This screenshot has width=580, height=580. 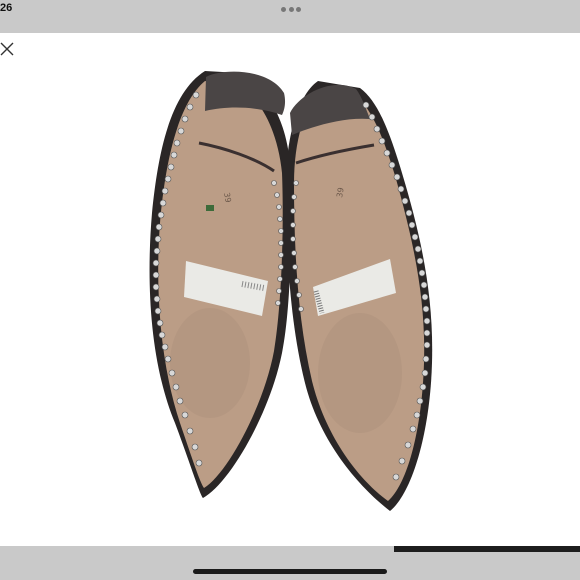 I want to click on status-bar: 26, so click(x=290, y=16).